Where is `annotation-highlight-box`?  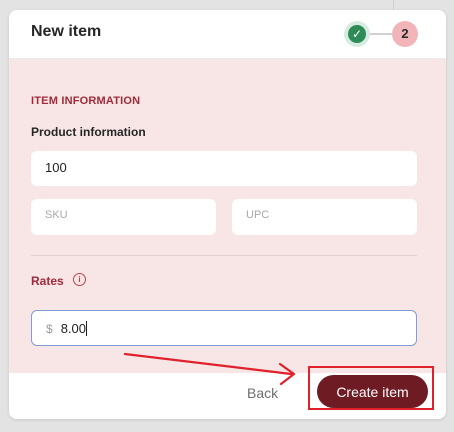 annotation-highlight-box is located at coordinates (371, 388).